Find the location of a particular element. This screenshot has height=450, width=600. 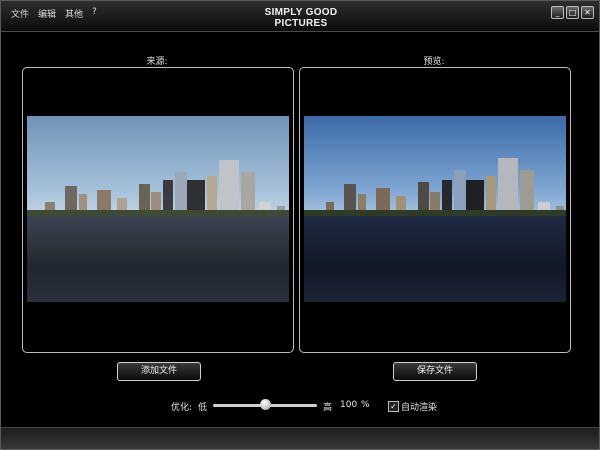

menu-edit: 编辑 is located at coordinates (47, 13).